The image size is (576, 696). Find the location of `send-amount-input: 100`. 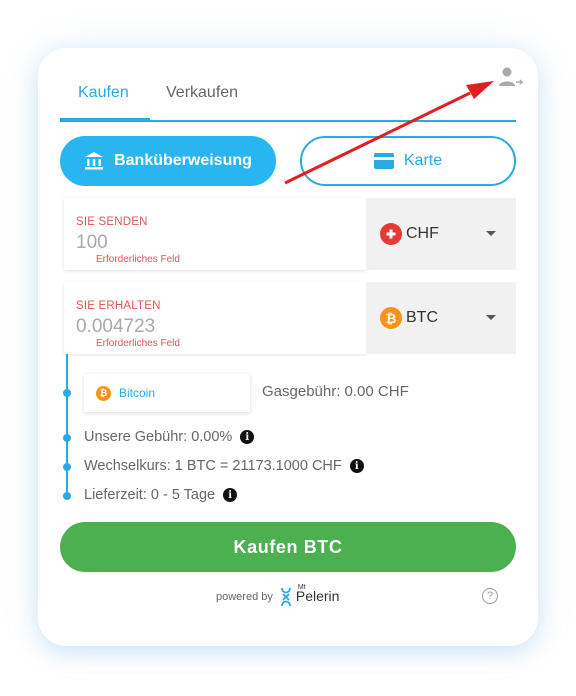

send-amount-input: 100 is located at coordinates (92, 243).